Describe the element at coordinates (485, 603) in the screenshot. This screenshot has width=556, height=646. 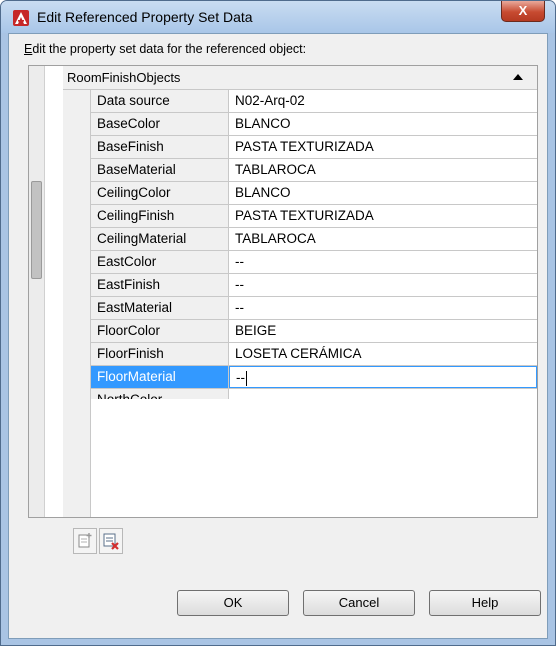
I see `help-button: Help` at that location.